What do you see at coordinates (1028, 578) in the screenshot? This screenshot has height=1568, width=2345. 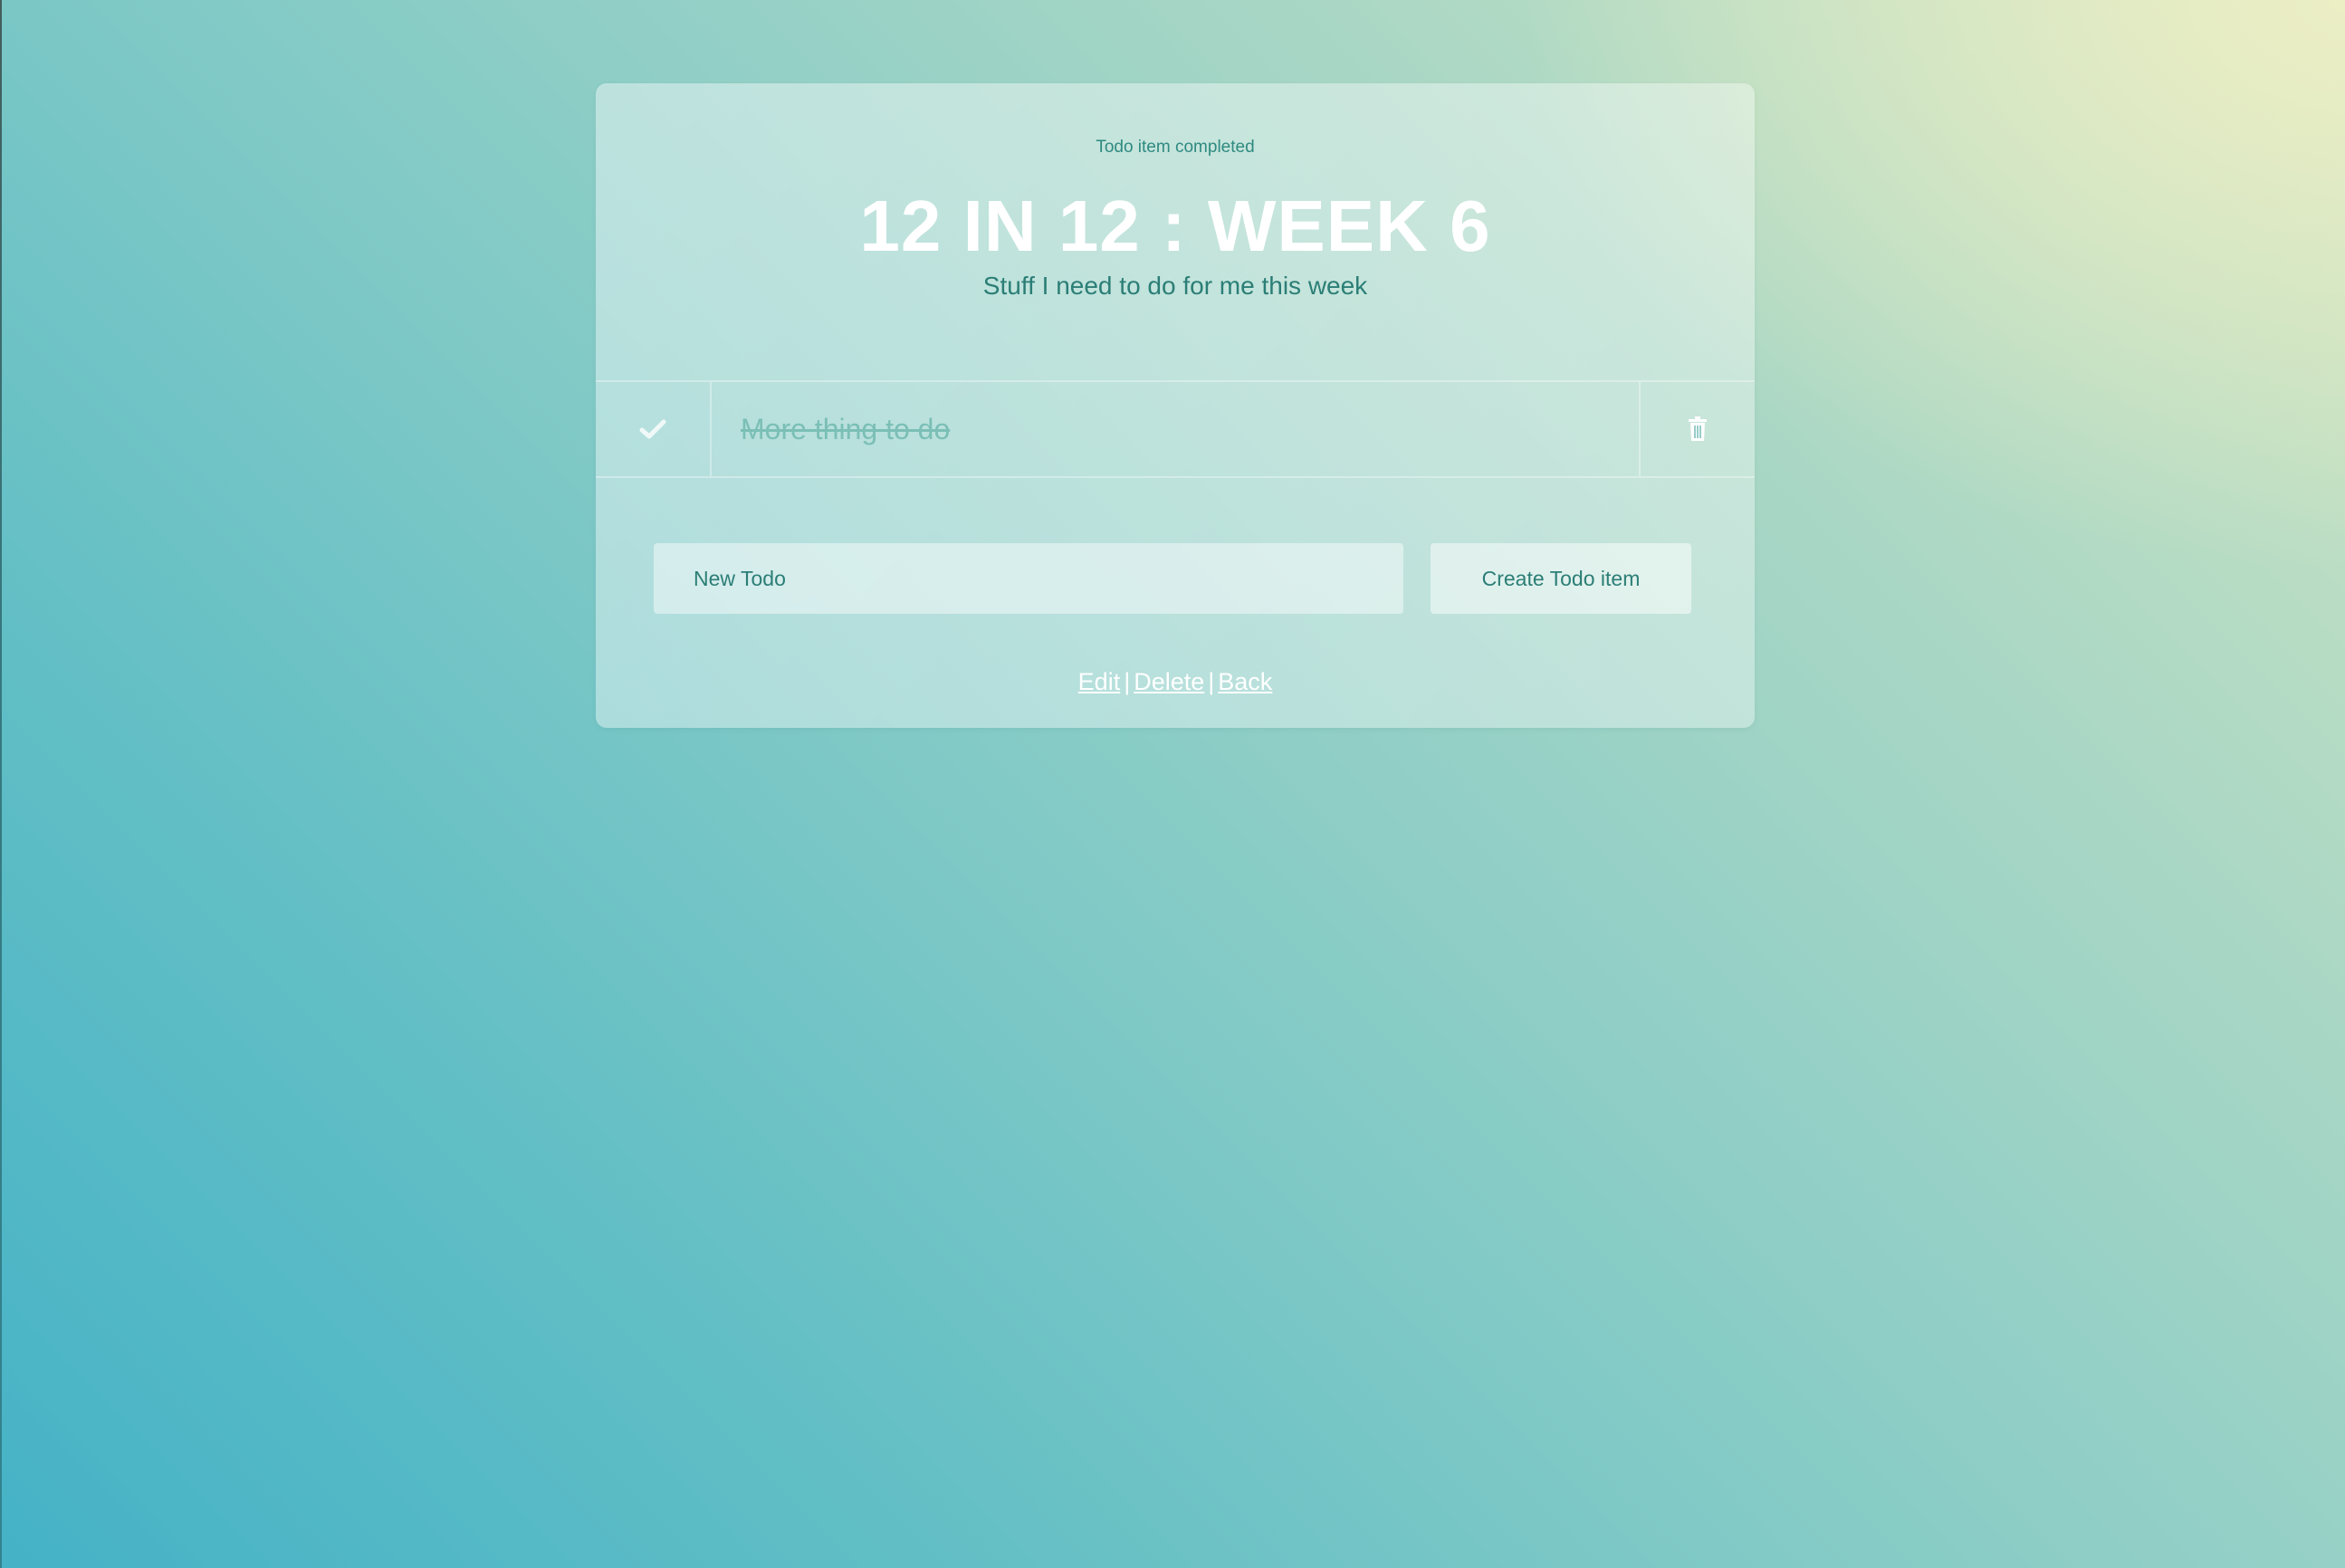 I see `new-todo-input` at bounding box center [1028, 578].